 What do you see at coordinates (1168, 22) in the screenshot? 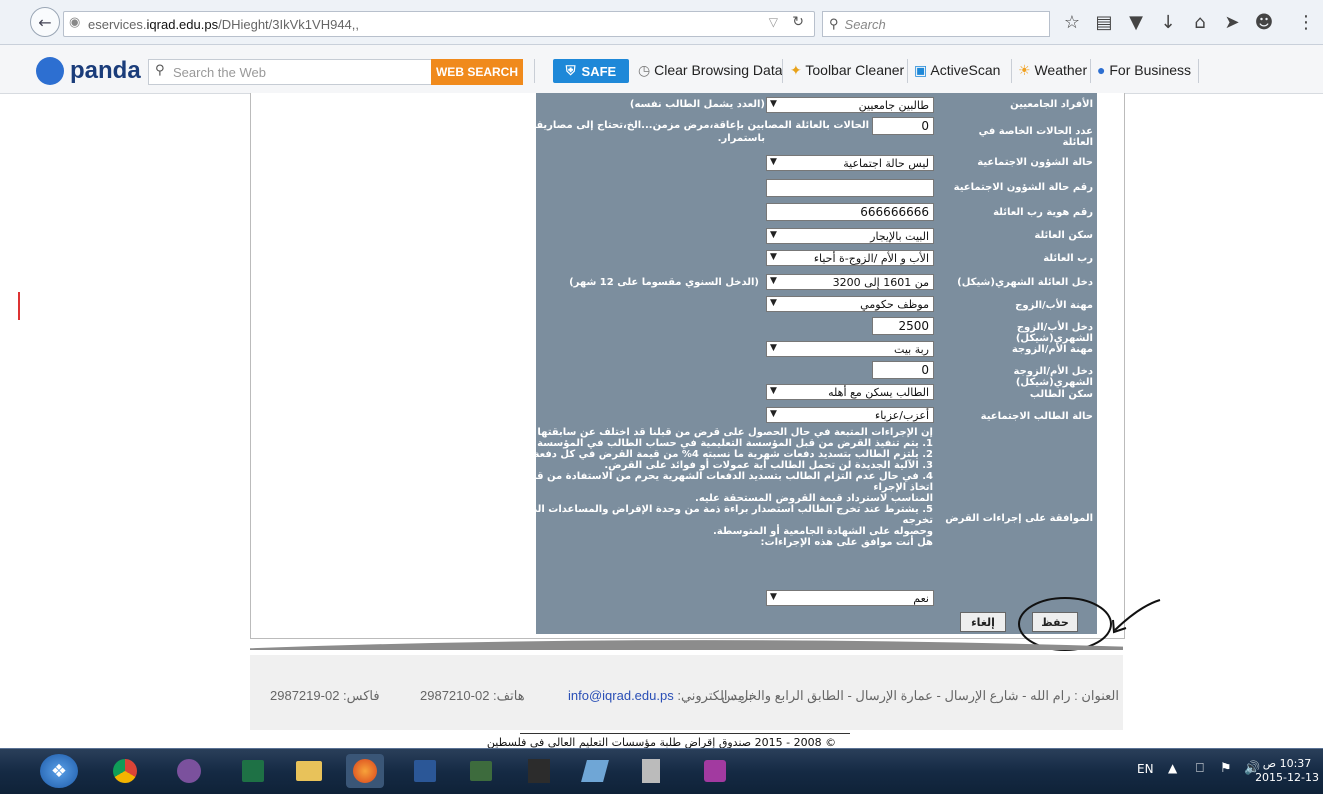
I see `download-icon: ↓` at bounding box center [1168, 22].